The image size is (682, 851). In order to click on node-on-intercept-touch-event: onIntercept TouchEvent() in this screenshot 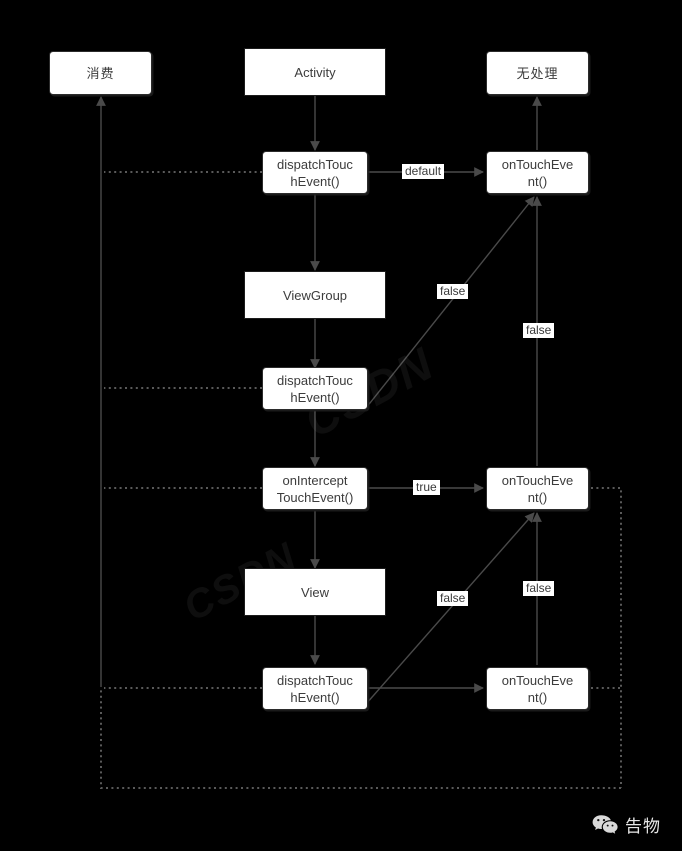, I will do `click(315, 488)`.